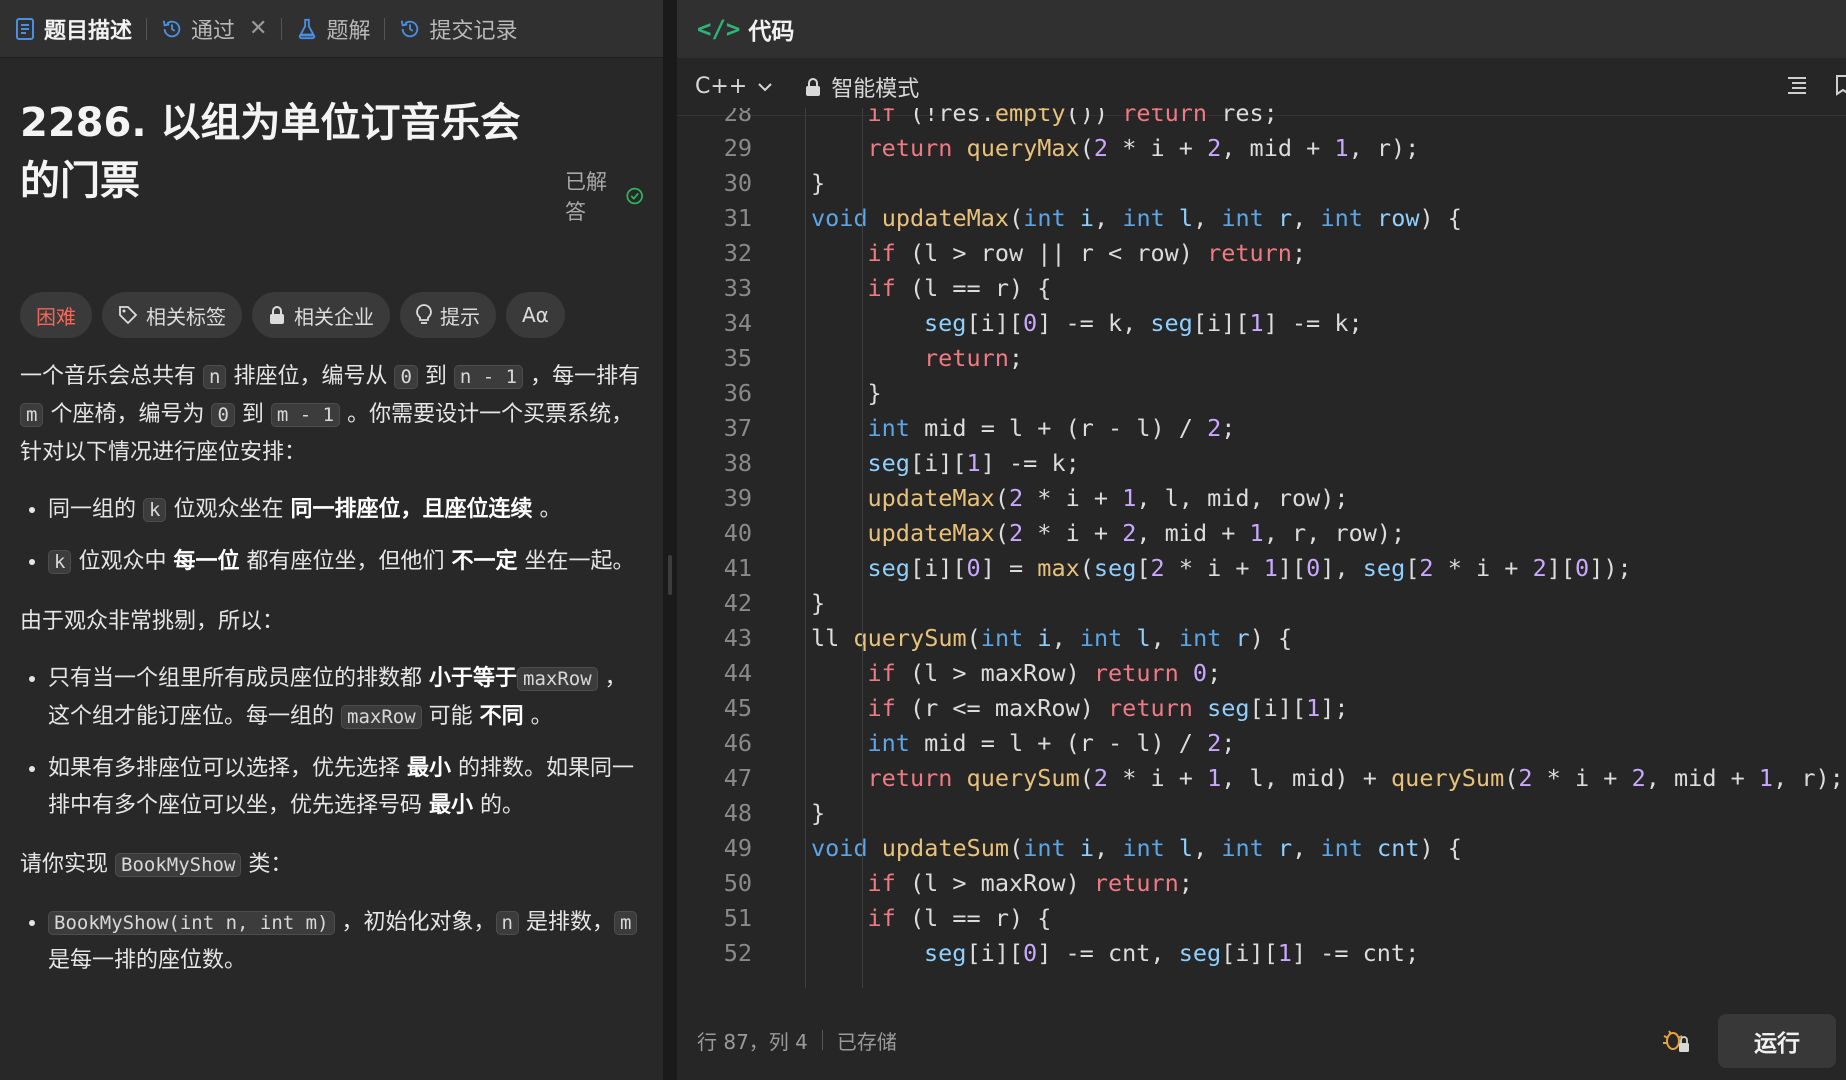 This screenshot has width=1846, height=1080. I want to click on code-text: if (r <= maxRow) return seg[i][1];, so click(1108, 708).